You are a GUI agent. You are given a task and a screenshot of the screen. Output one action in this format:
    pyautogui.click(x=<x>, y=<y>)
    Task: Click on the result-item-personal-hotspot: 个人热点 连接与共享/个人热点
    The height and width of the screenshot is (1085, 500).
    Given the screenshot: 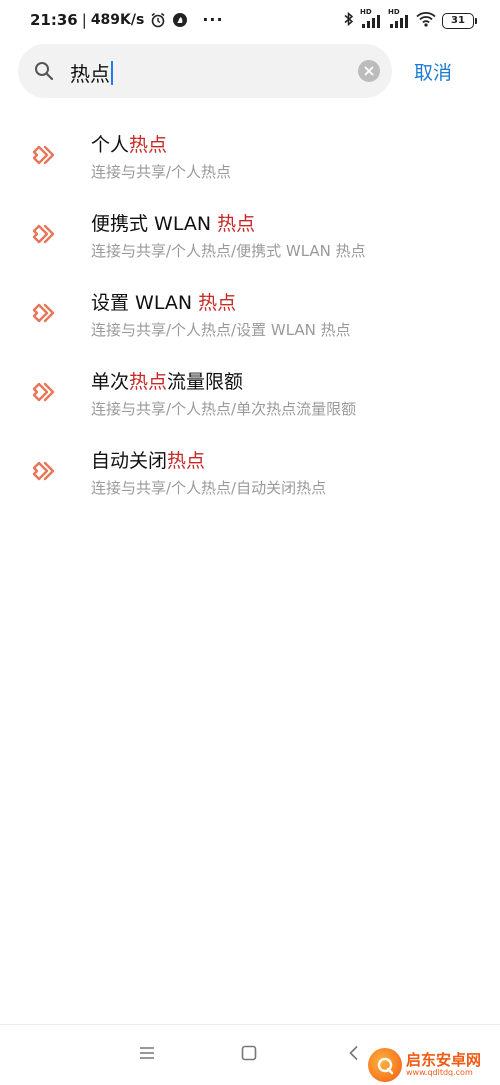 What is the action you would take?
    pyautogui.click(x=250, y=155)
    